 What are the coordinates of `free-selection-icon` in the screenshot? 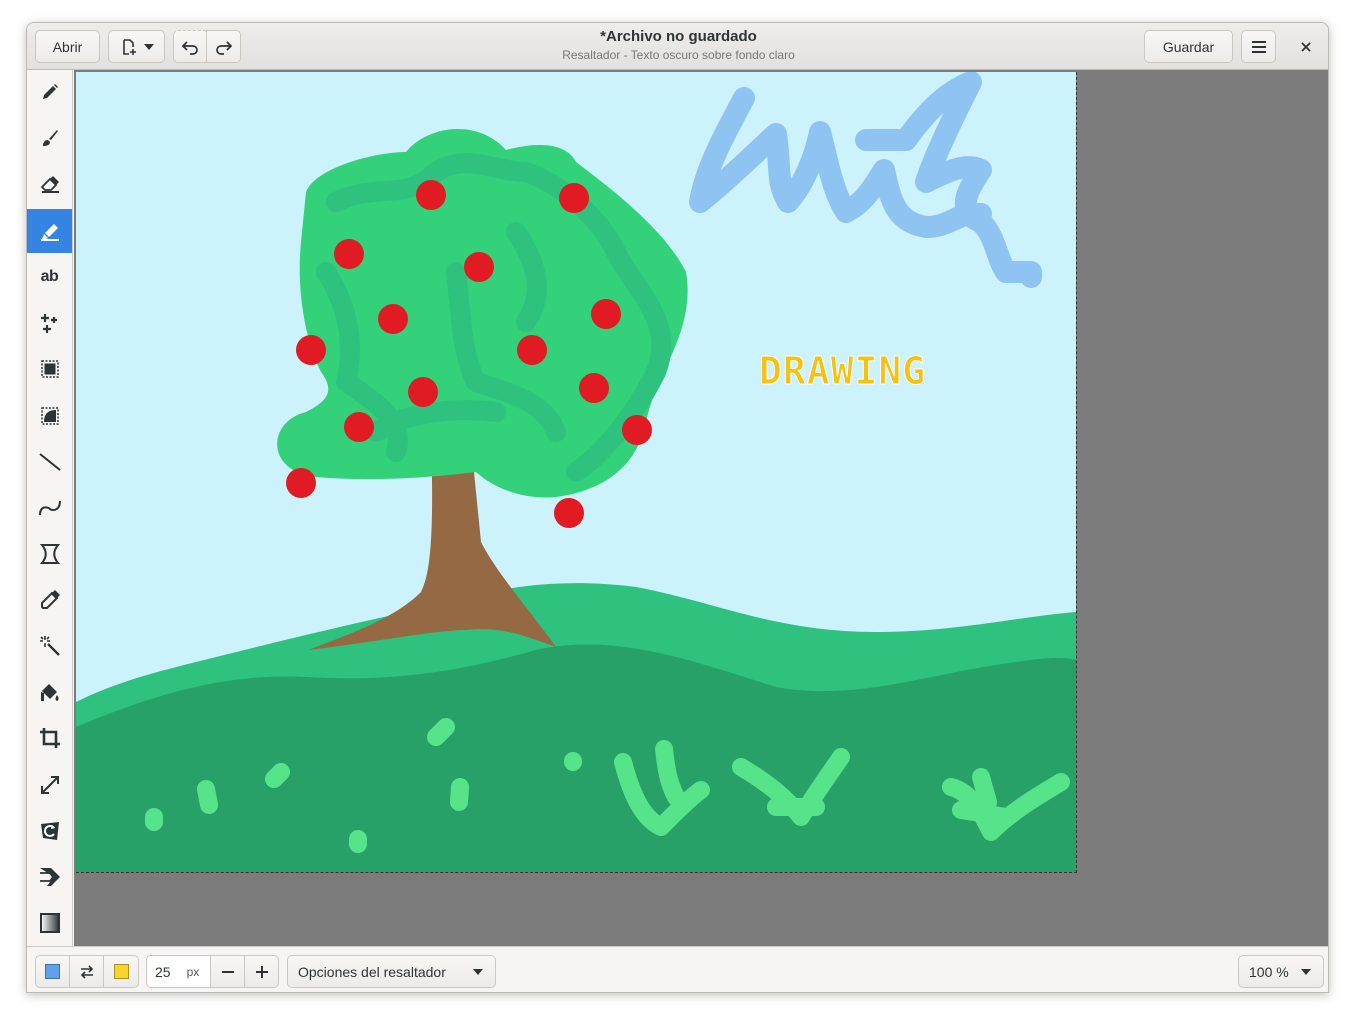 It's located at (50, 416).